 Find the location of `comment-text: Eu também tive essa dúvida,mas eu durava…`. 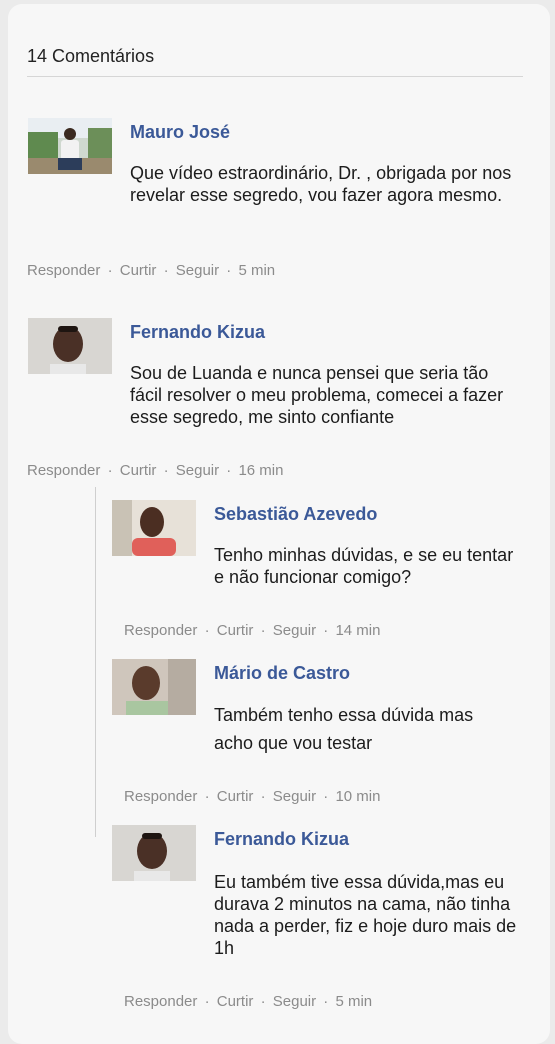

comment-text: Eu também tive essa dúvida,mas eu durava… is located at coordinates (365, 915).